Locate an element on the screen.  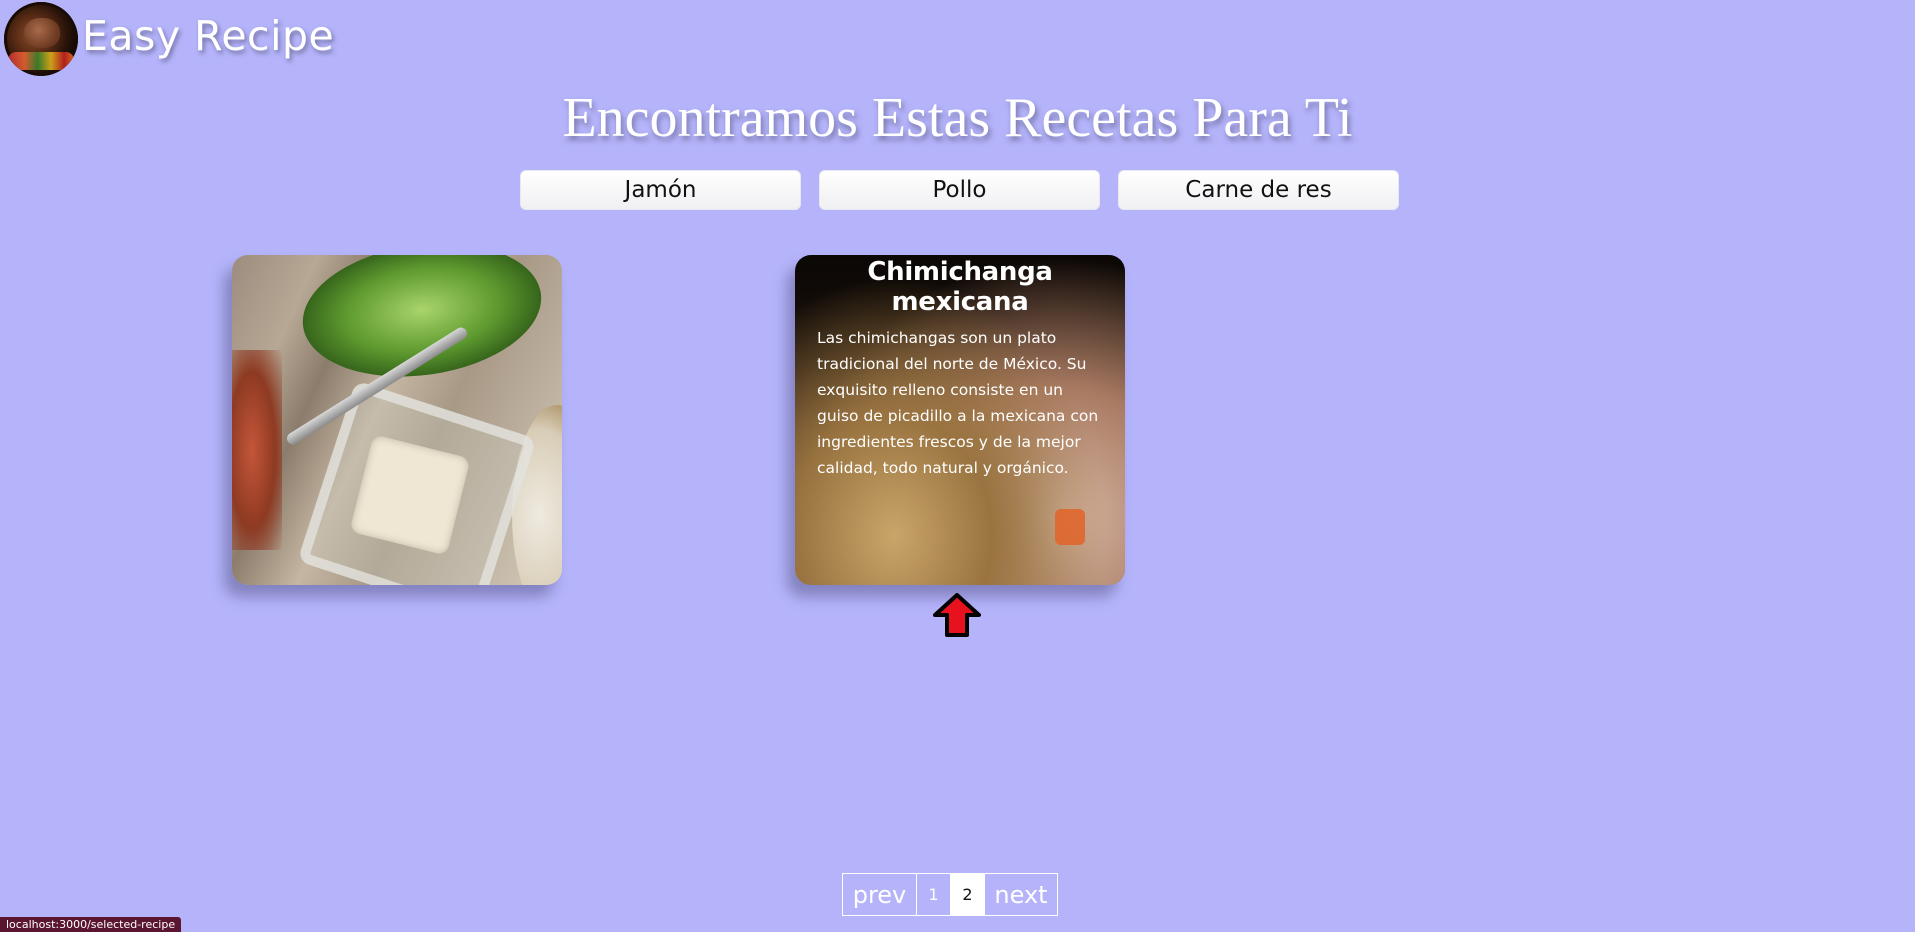
brand-title: Easy Recipe is located at coordinates (208, 36).